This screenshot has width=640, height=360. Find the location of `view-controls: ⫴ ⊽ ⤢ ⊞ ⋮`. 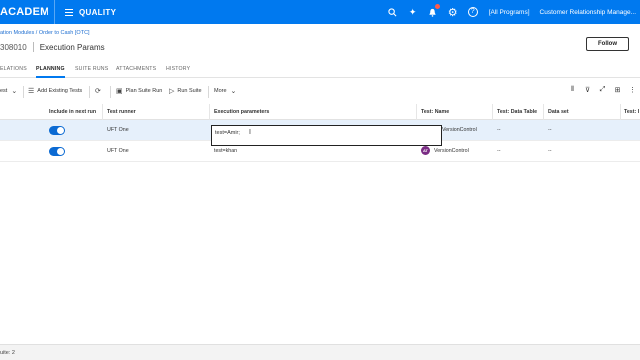

view-controls: ⫴ ⊽ ⤢ ⊞ ⋮ is located at coordinates (602, 90).